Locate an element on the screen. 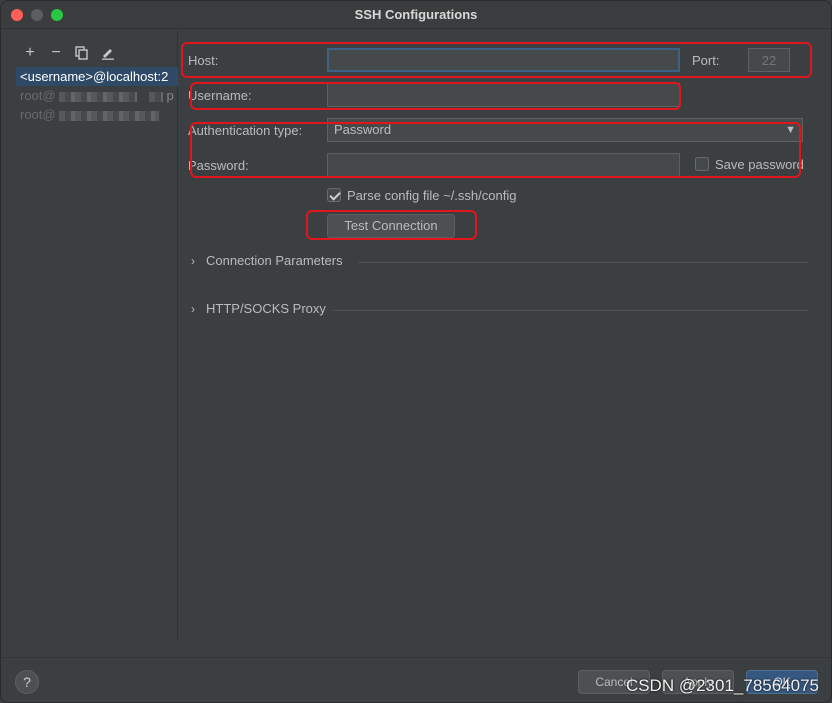 This screenshot has width=832, height=703. list-item-label: <username>@localhost:2 is located at coordinates (94, 76).